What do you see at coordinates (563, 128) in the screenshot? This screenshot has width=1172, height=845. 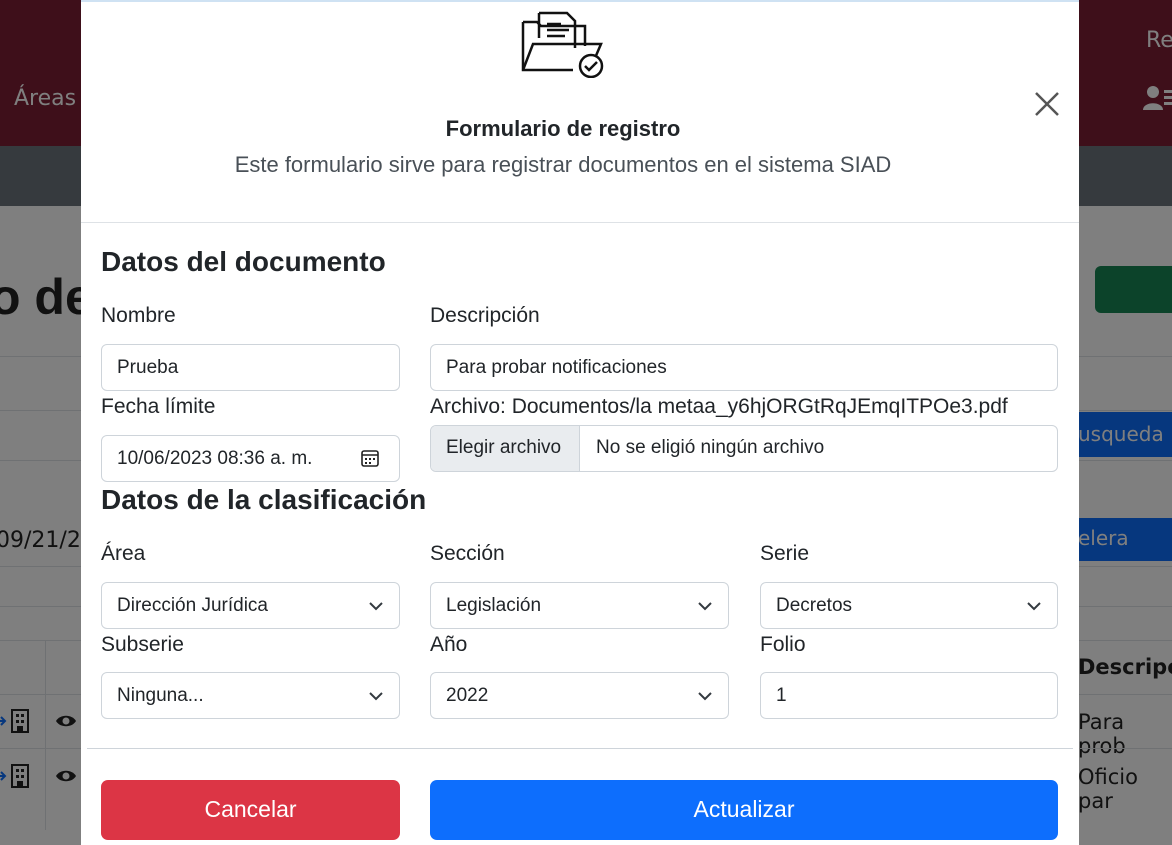 I see `modal-title: Formulario de registro` at bounding box center [563, 128].